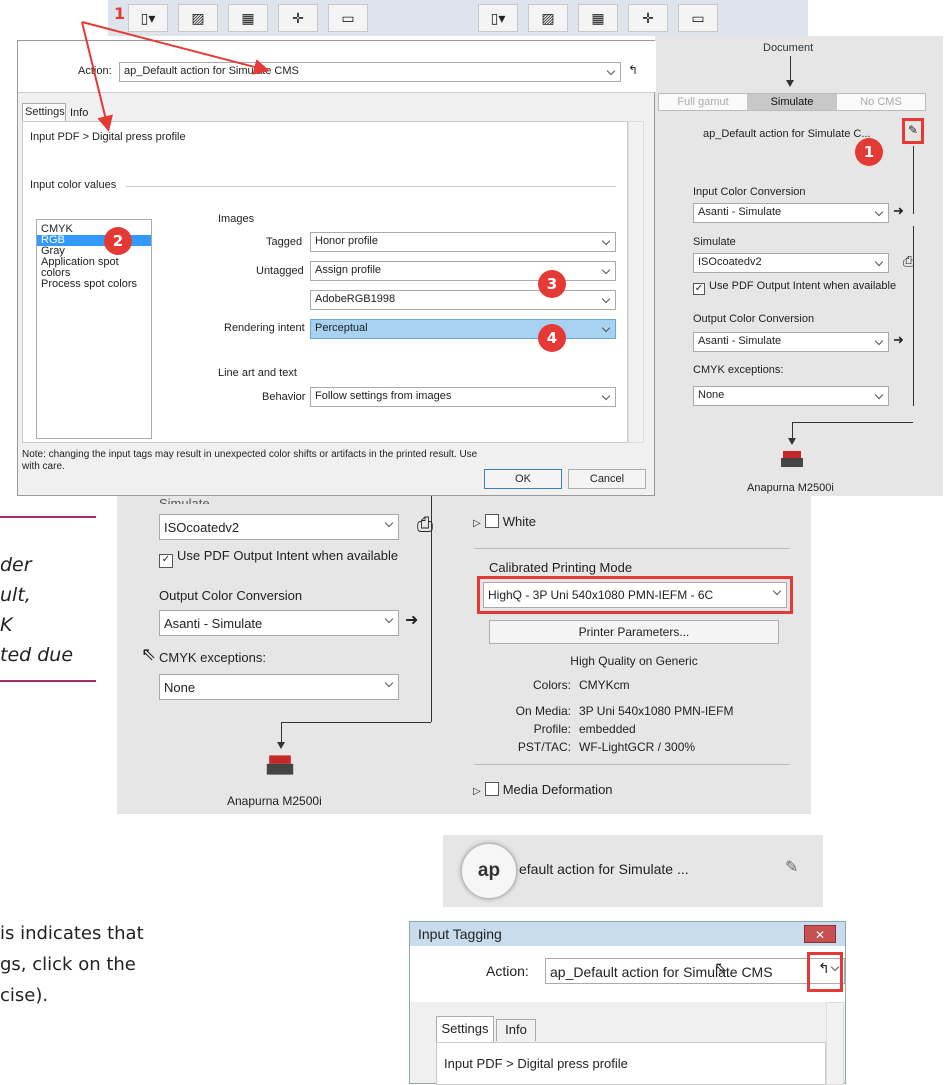 The image size is (946, 1085). I want to click on media-key: On Media:, so click(543, 711).